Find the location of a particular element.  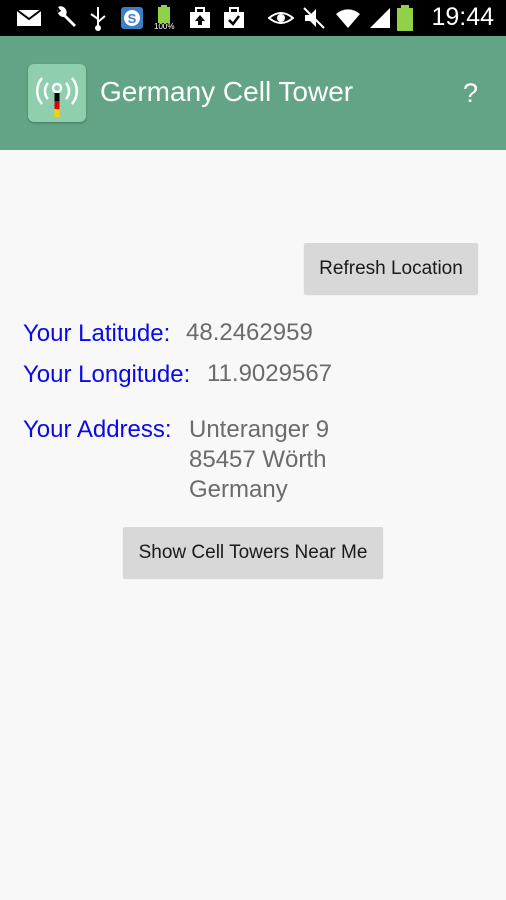

latitude-value: 48.2462959 is located at coordinates (249, 332).